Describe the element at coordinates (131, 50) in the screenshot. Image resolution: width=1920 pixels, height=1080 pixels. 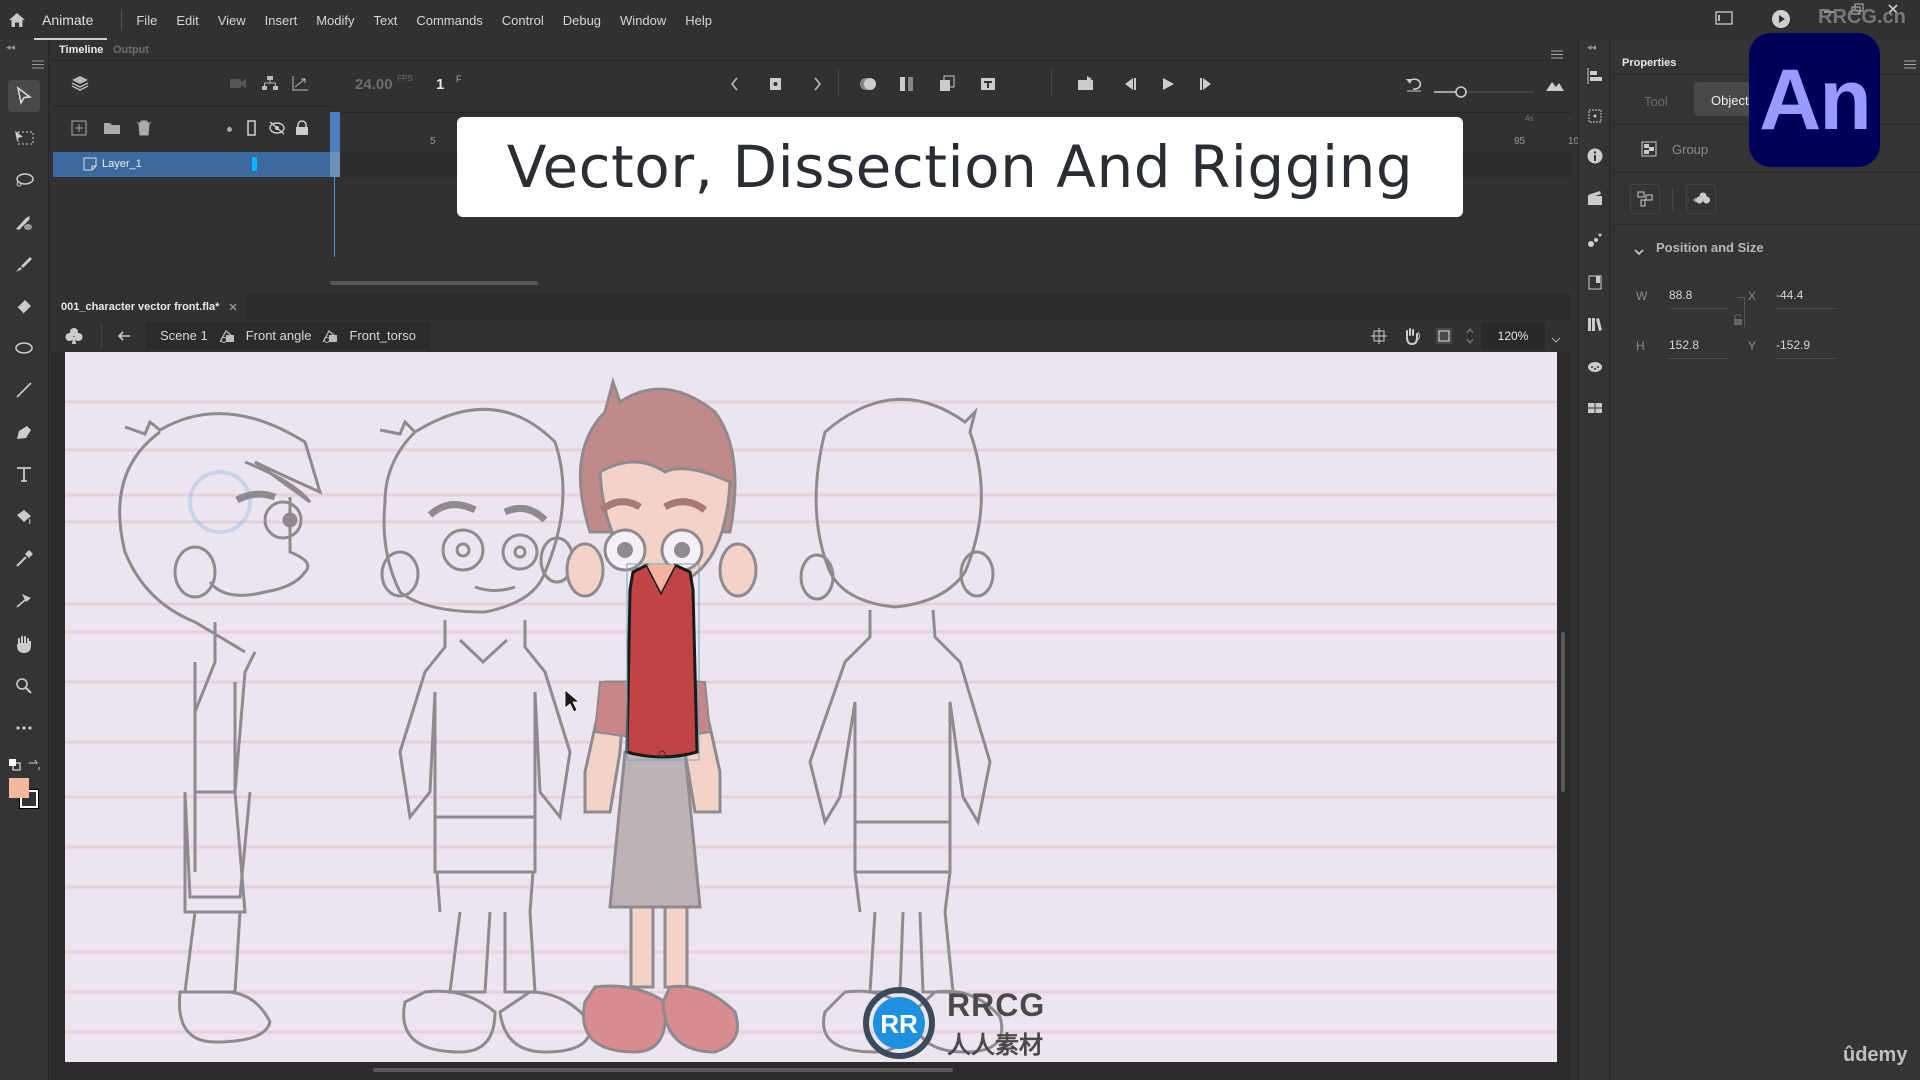
I see `tab-output: Output` at that location.